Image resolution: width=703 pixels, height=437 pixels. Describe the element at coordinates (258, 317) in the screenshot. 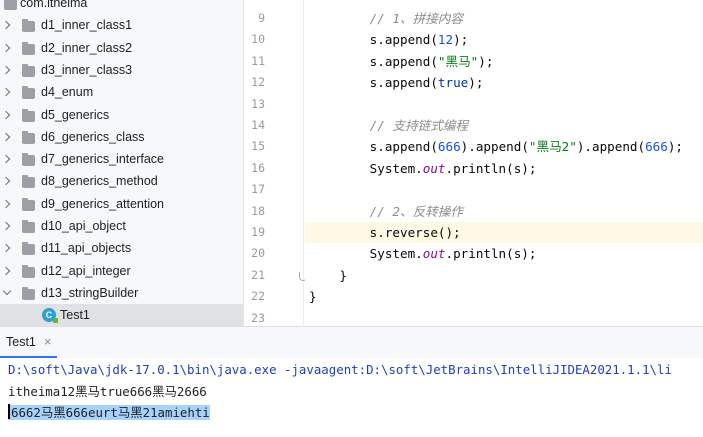

I see `line-number: 23` at that location.